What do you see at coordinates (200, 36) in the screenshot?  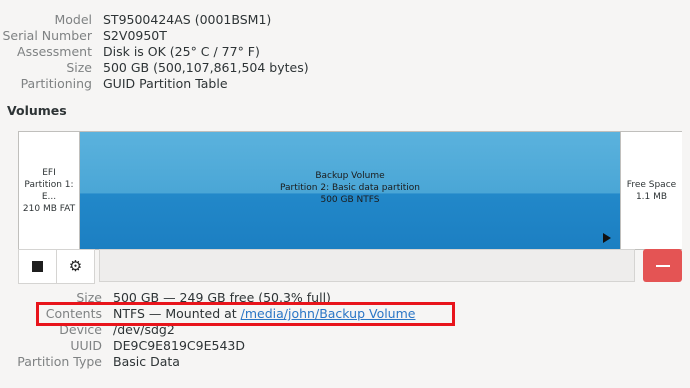 I see `serial-row: Serial Number S2V0950T` at bounding box center [200, 36].